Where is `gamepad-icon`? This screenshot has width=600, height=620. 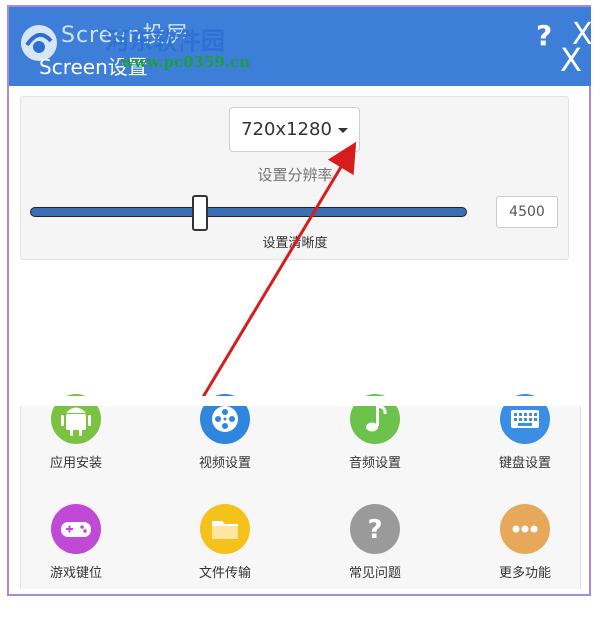
gamepad-icon is located at coordinates (76, 529).